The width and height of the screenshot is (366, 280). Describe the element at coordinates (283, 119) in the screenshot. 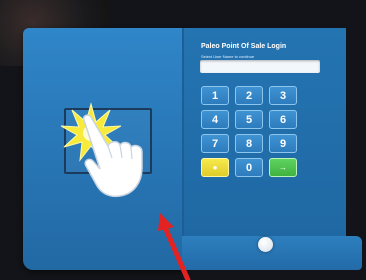

I see `key-6: 6` at that location.